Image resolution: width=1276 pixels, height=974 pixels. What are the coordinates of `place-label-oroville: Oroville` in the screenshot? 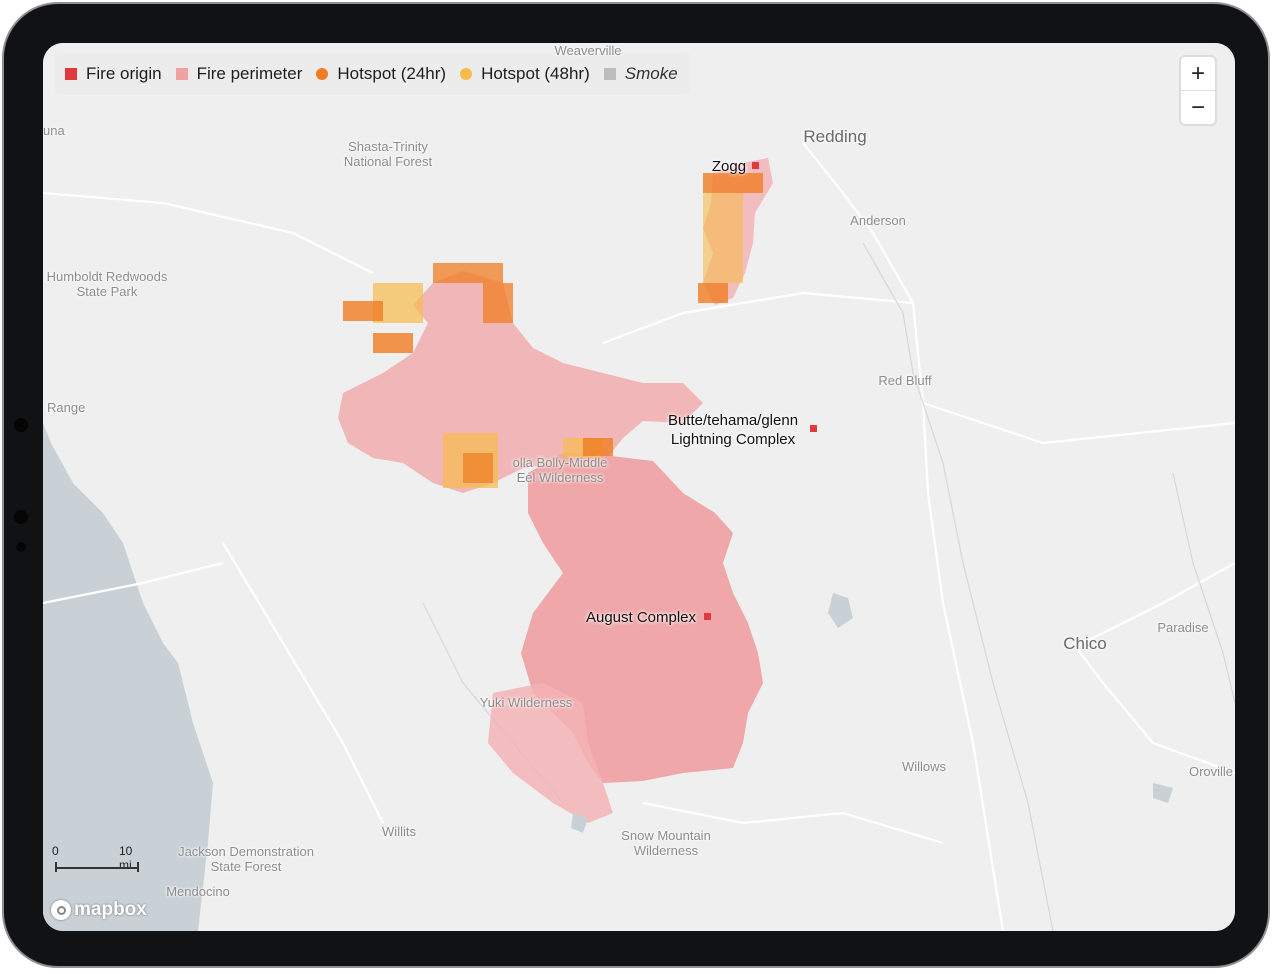 It's located at (1211, 771).